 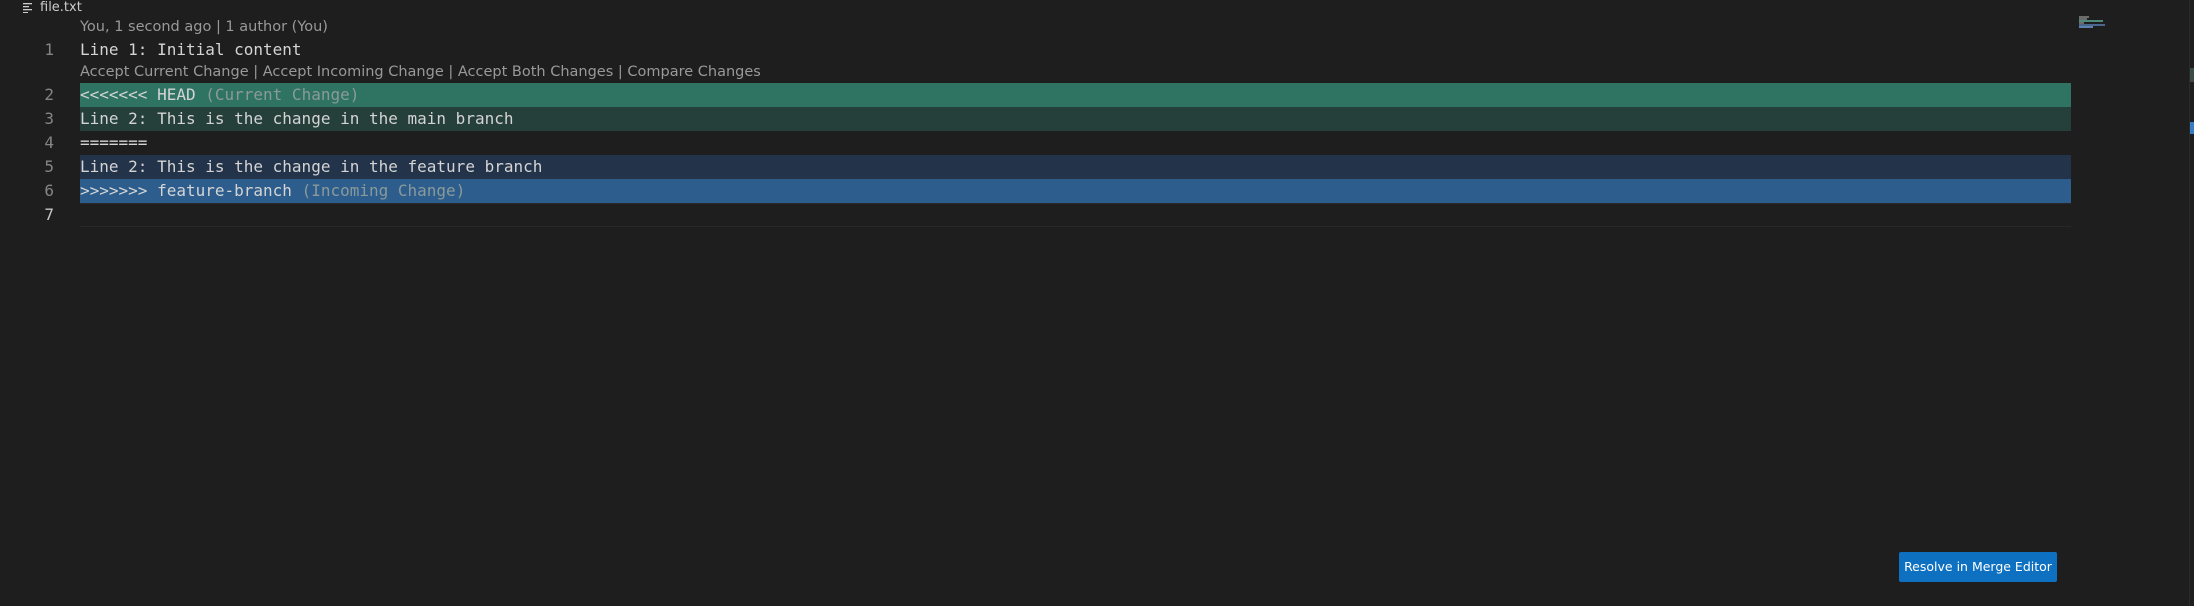 What do you see at coordinates (2104, 23) in the screenshot?
I see `minimap` at bounding box center [2104, 23].